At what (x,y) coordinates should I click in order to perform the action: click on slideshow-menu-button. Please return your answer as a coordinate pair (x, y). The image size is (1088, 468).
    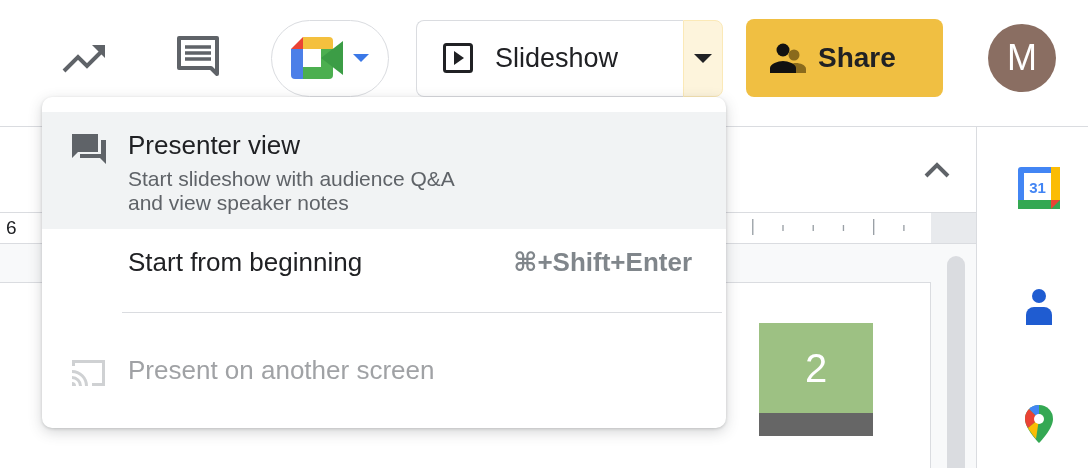
    Looking at the image, I should click on (703, 58).